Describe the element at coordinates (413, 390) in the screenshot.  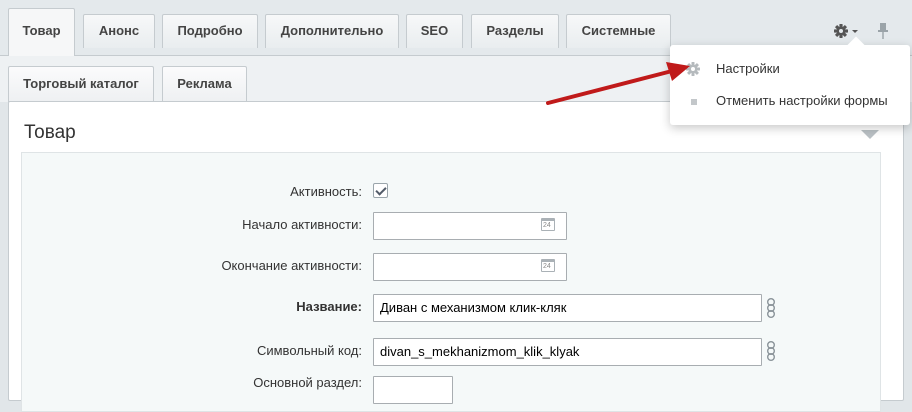
I see `section-select` at that location.